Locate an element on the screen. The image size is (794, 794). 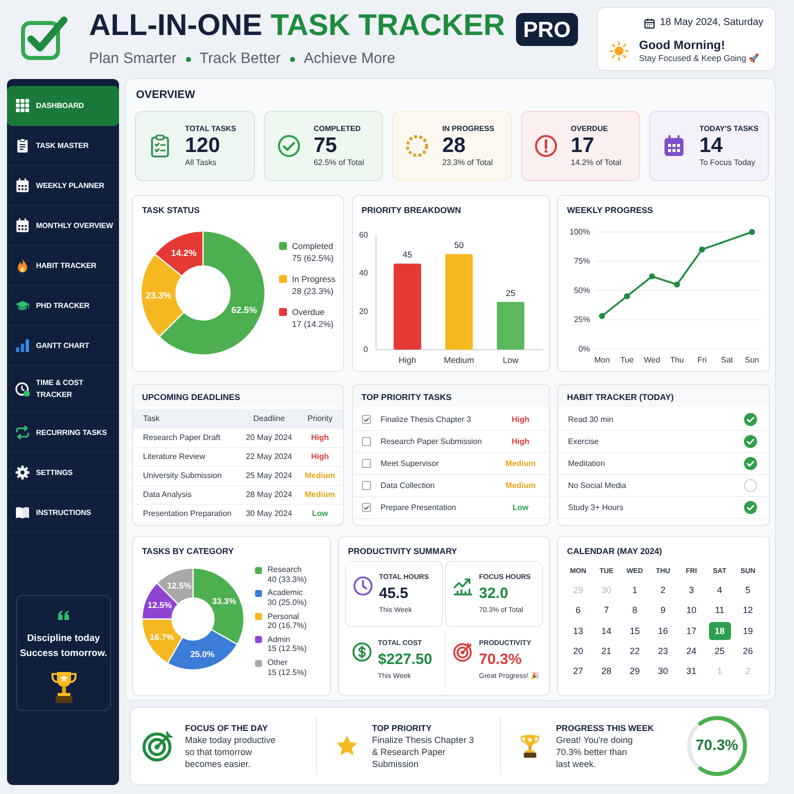
habit-name: Meditation is located at coordinates (587, 463).